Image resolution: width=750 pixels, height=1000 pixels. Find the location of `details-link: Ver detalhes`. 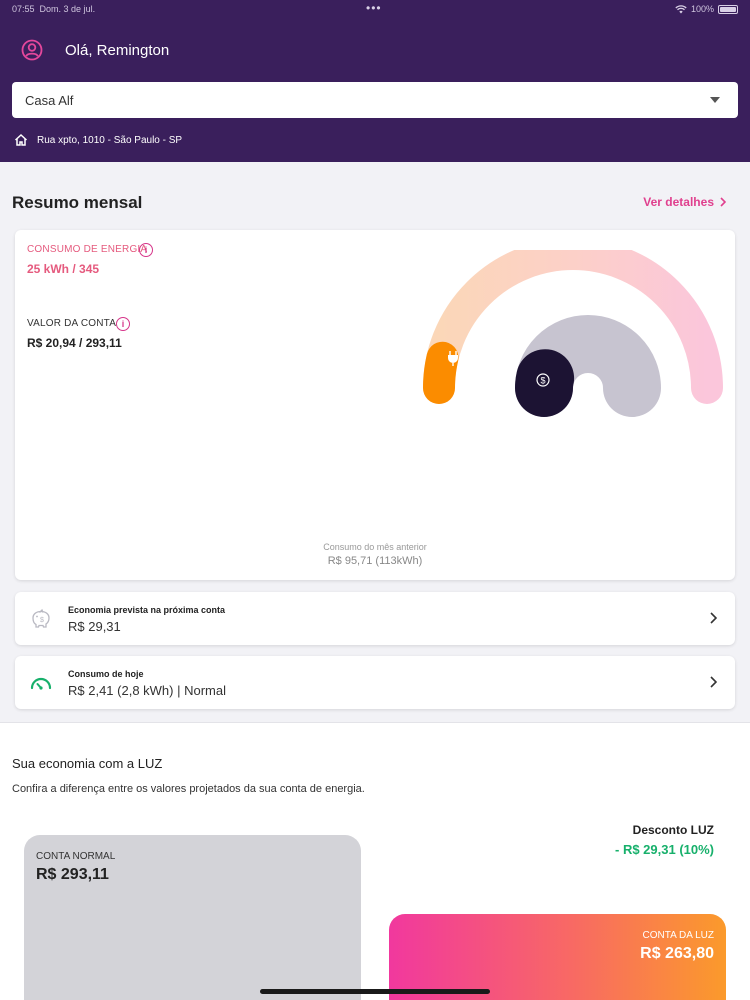

details-link: Ver detalhes is located at coordinates (684, 202).